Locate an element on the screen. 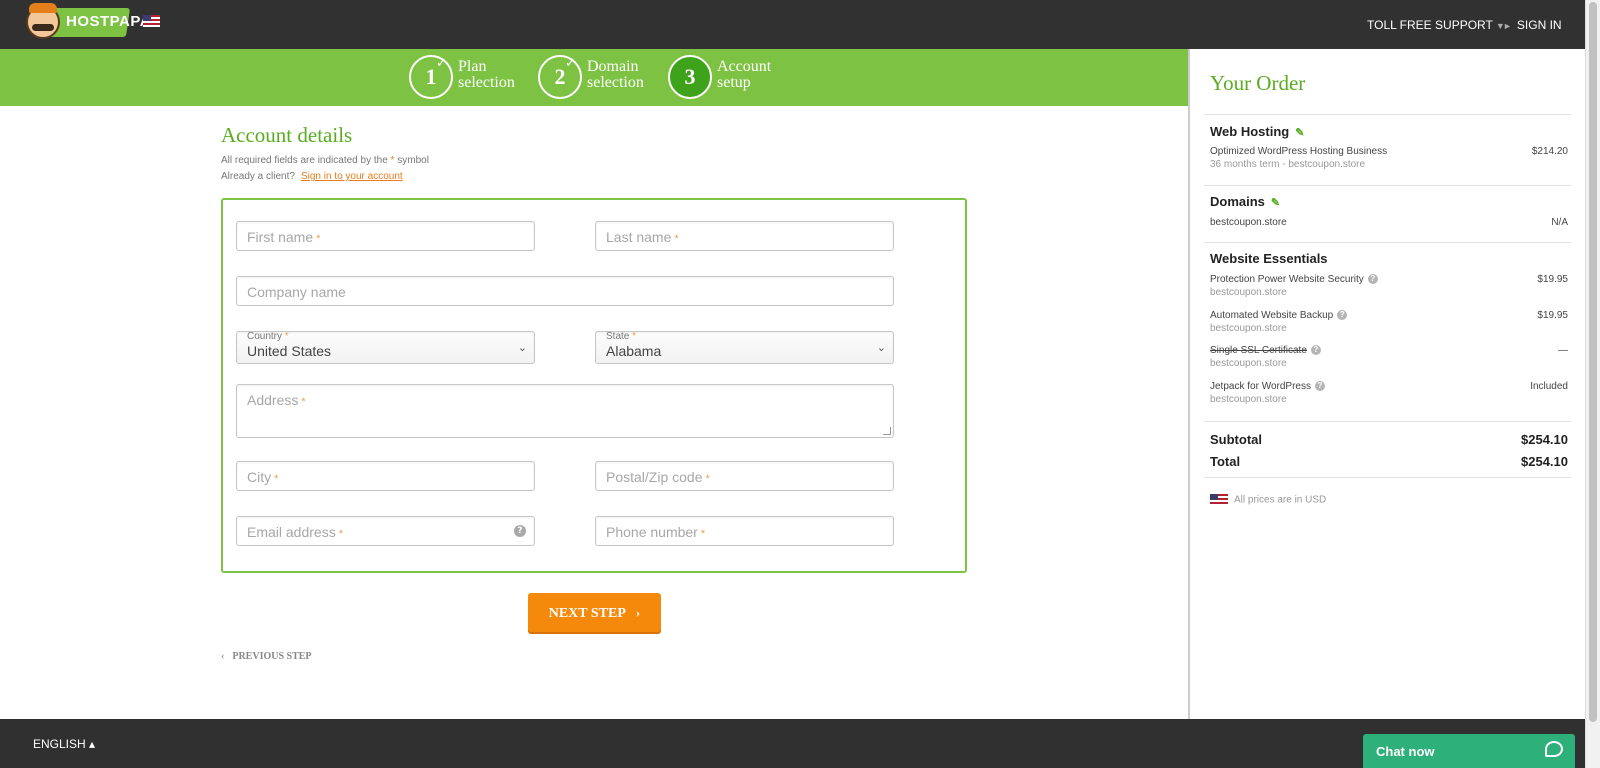  step-number-circle-active: 3 is located at coordinates (690, 77).